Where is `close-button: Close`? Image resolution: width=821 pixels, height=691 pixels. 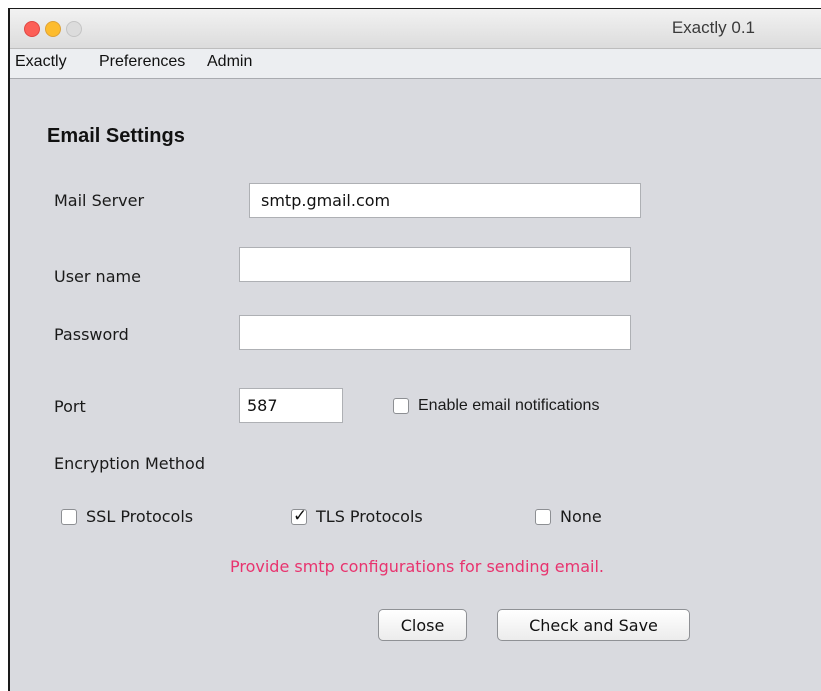
close-button: Close is located at coordinates (422, 625).